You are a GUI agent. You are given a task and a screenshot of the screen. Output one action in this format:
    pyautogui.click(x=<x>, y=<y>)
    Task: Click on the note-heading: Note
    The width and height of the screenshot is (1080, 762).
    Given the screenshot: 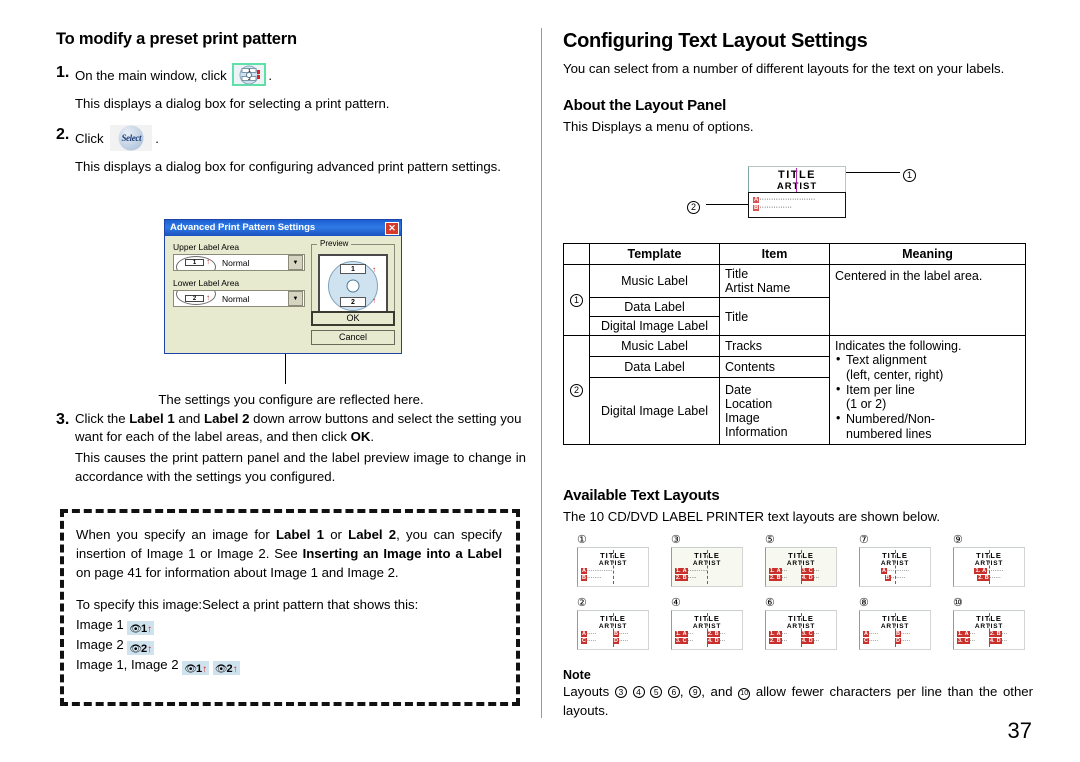 What is the action you would take?
    pyautogui.click(x=577, y=675)
    